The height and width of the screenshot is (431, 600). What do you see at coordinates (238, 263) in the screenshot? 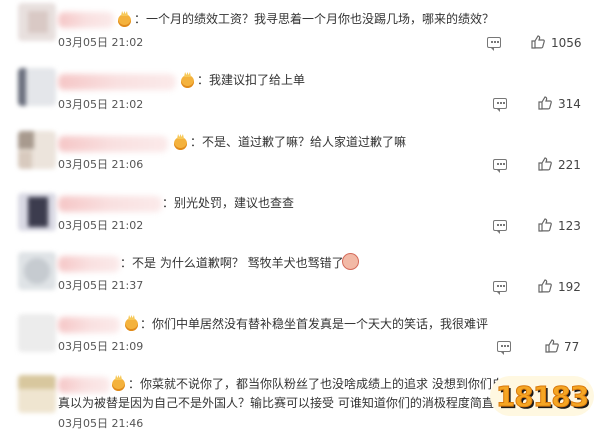
I see `comment-text: ：不是 为什么道歉啊？ 驽牧羊犬也驽错了？` at bounding box center [238, 263].